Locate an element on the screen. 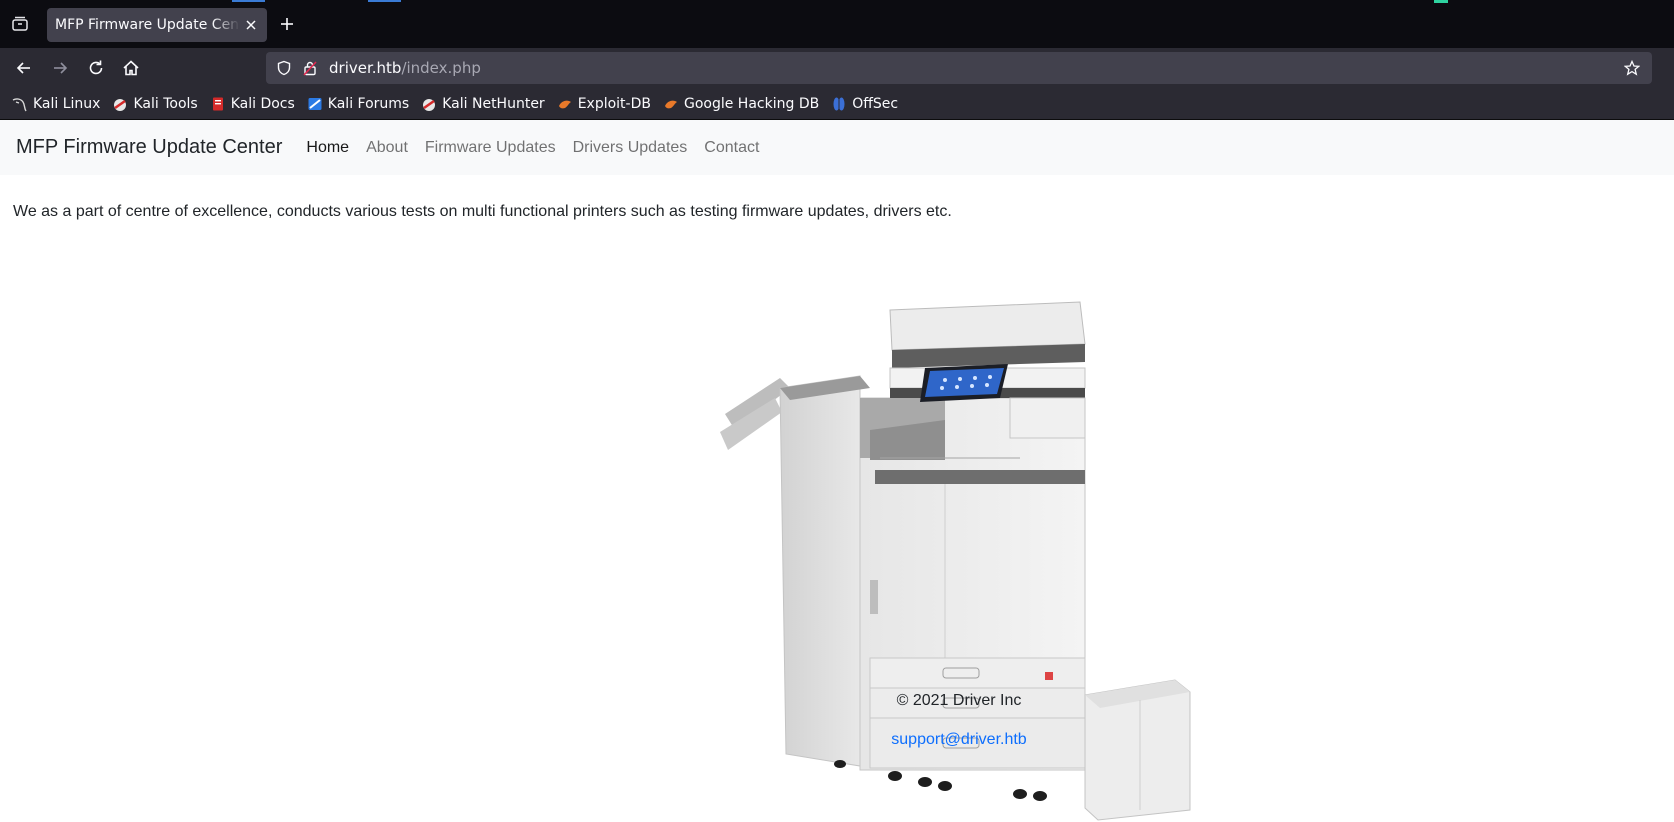 The height and width of the screenshot is (822, 1674). back-arrow-icon is located at coordinates (24, 68).